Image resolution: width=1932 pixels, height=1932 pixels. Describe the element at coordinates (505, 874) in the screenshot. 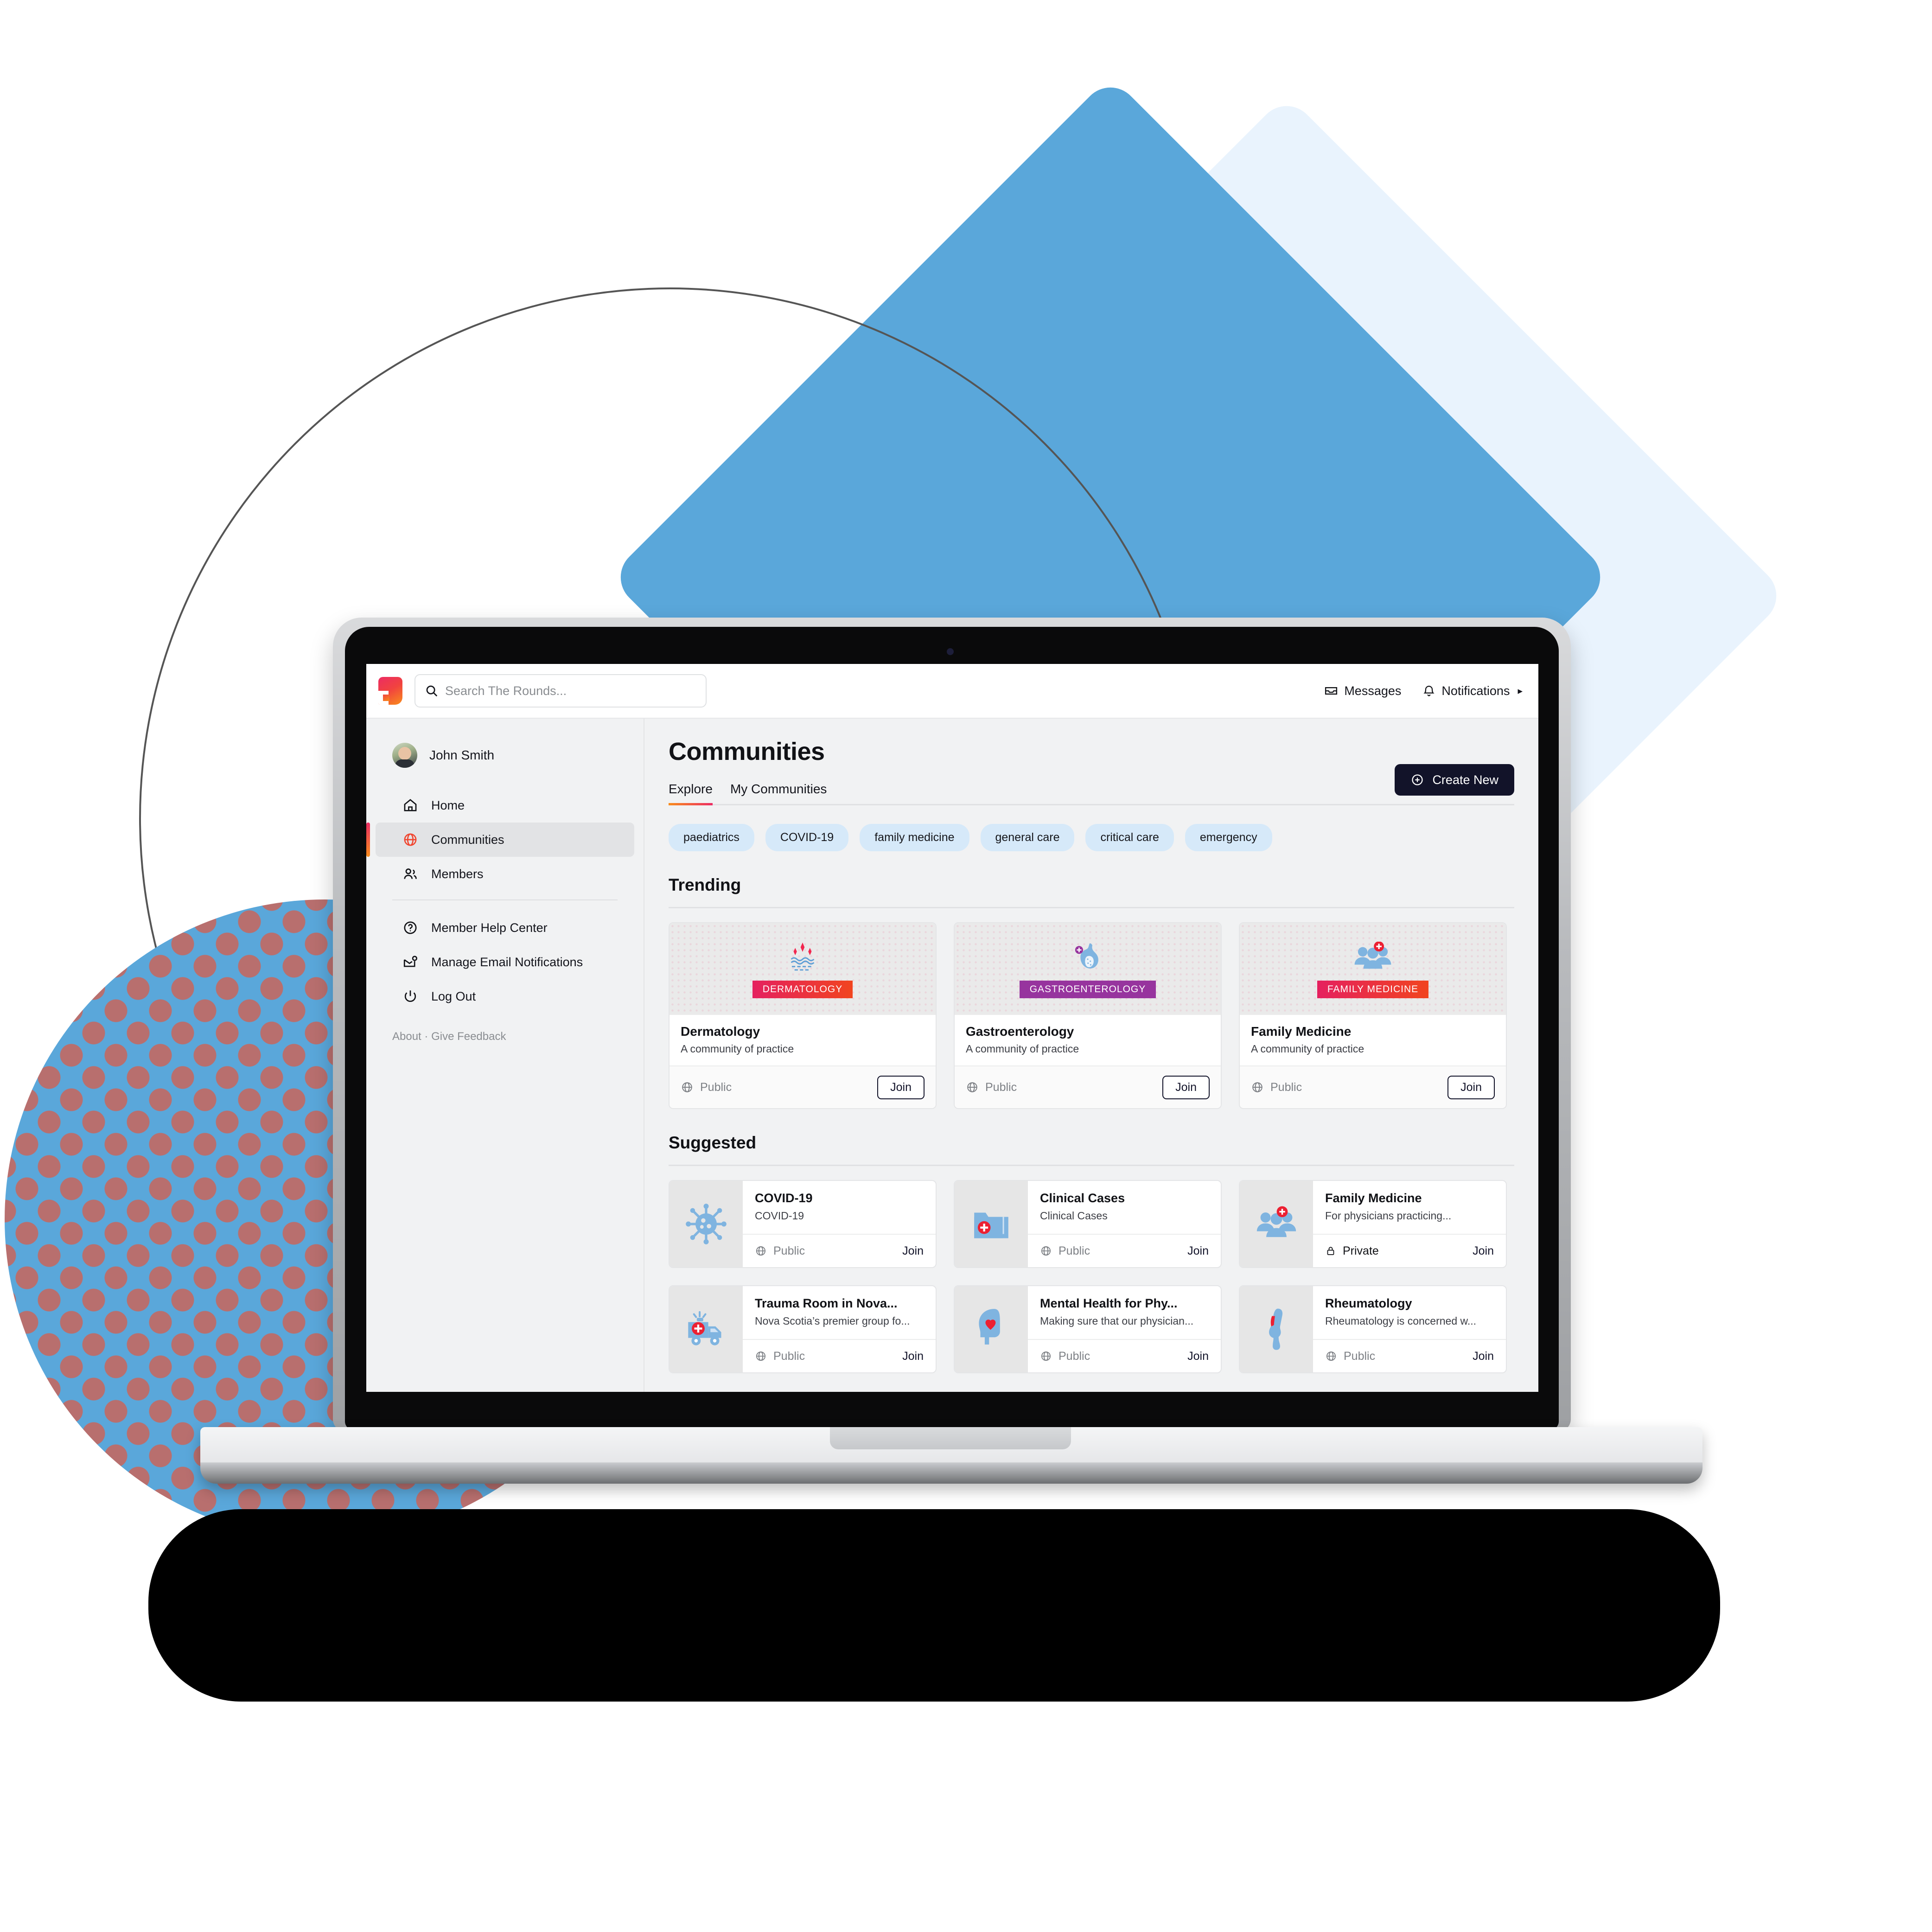

I see `sidebar-item-members: Members` at that location.